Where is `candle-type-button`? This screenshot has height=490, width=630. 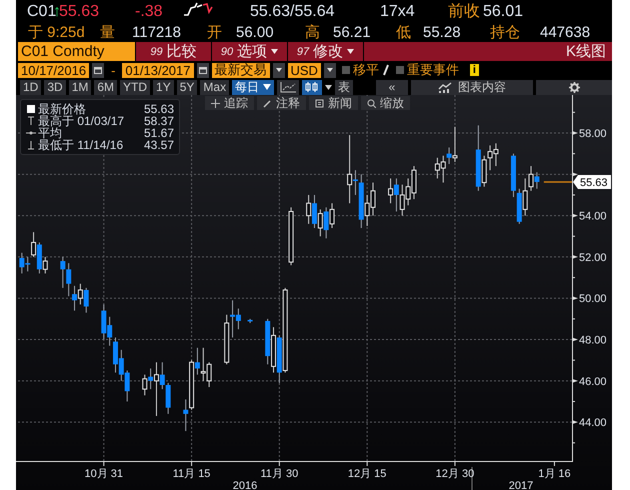
candle-type-button is located at coordinates (312, 87).